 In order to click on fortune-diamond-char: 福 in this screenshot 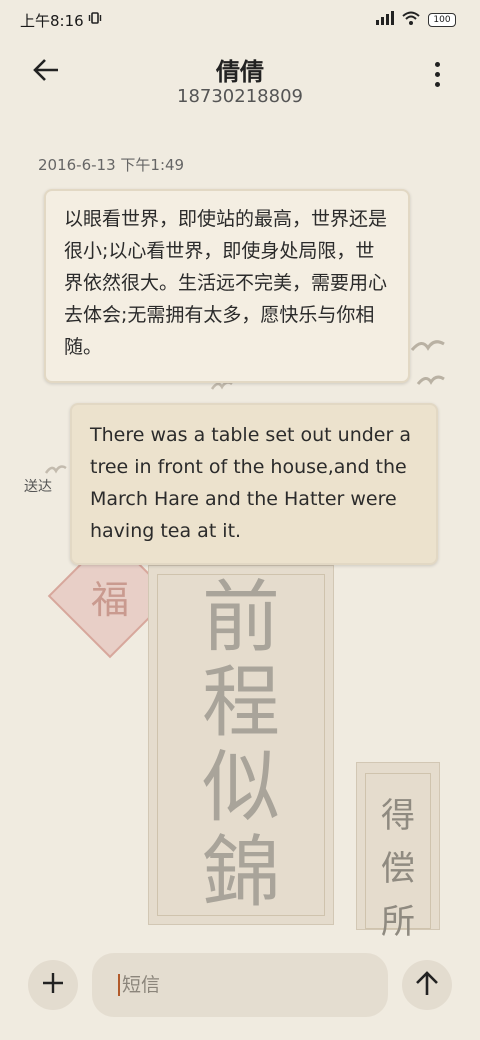, I will do `click(109, 599)`.